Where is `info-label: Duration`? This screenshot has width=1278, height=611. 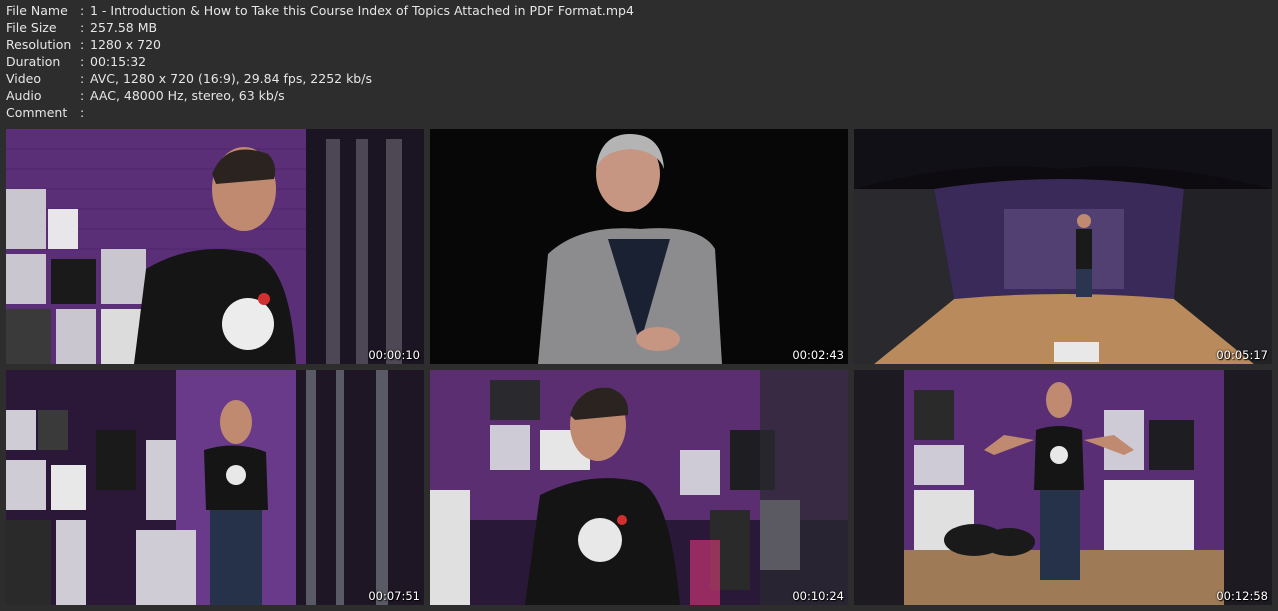 info-label: Duration is located at coordinates (33, 61).